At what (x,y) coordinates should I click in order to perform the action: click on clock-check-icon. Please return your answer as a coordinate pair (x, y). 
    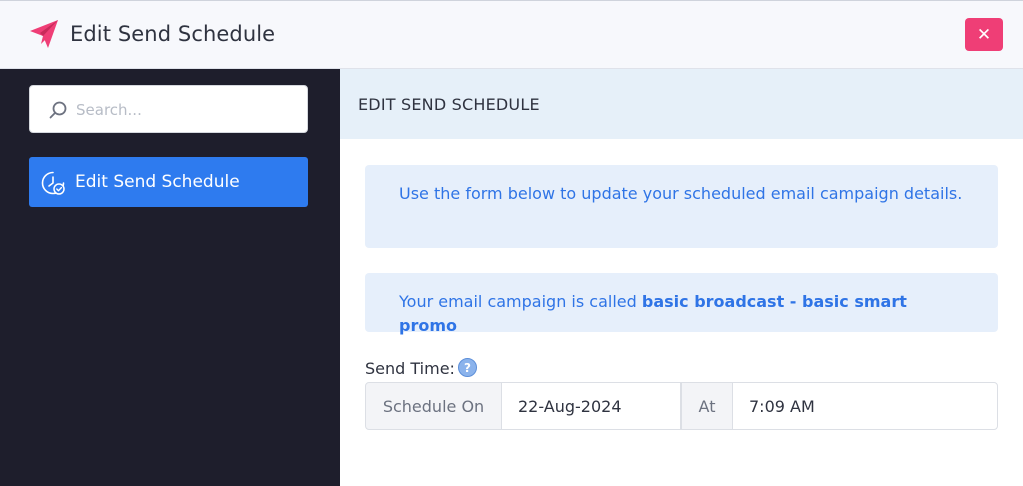
    Looking at the image, I should click on (53, 183).